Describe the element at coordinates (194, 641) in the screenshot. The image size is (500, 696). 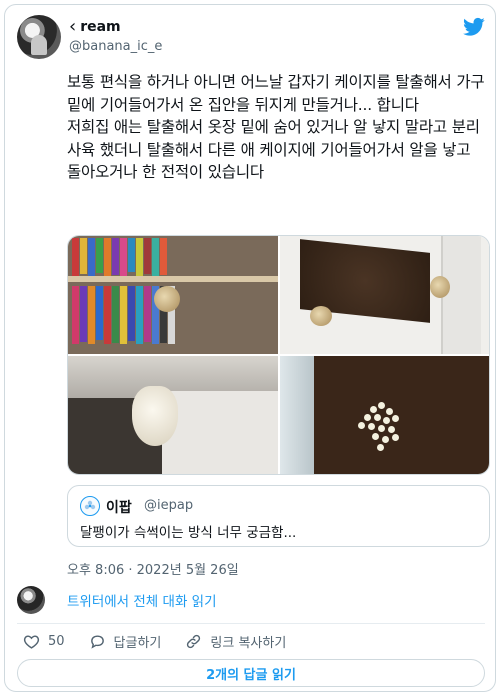
I see `link-icon` at that location.